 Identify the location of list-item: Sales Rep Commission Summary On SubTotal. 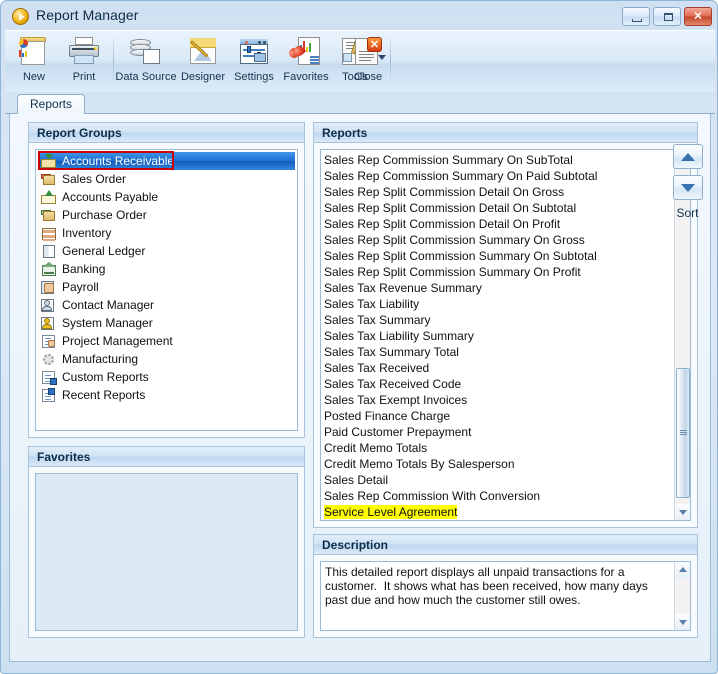
(498, 160).